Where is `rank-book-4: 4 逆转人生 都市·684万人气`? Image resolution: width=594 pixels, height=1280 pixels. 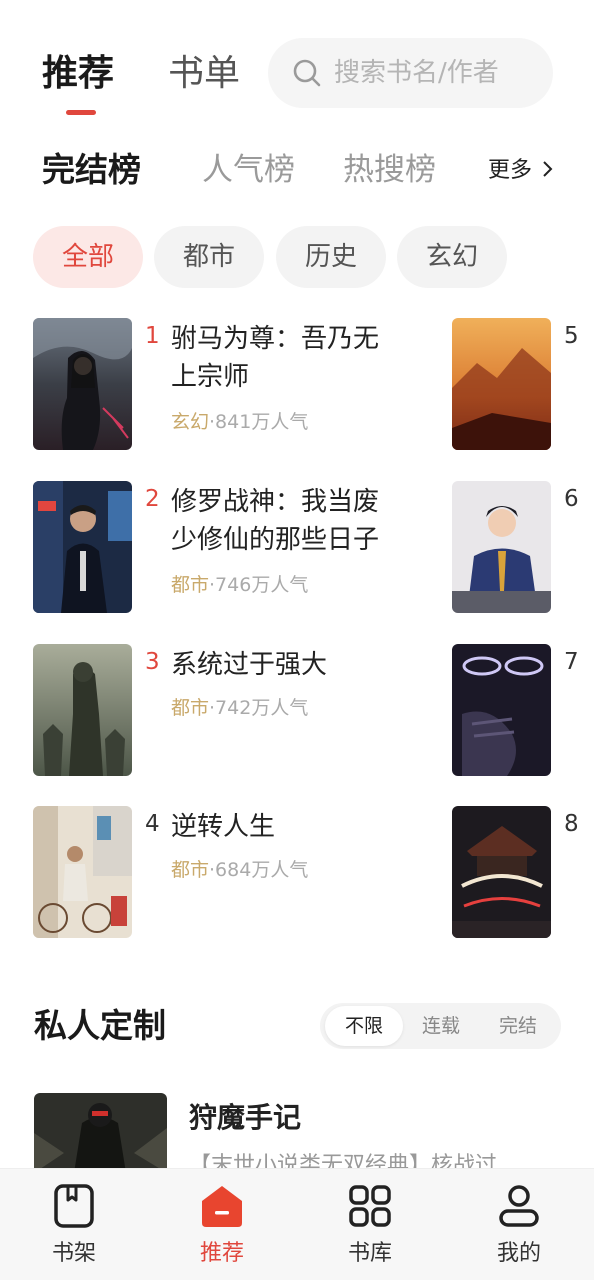 rank-book-4: 4 逆转人生 都市·684万人气 is located at coordinates (223, 872).